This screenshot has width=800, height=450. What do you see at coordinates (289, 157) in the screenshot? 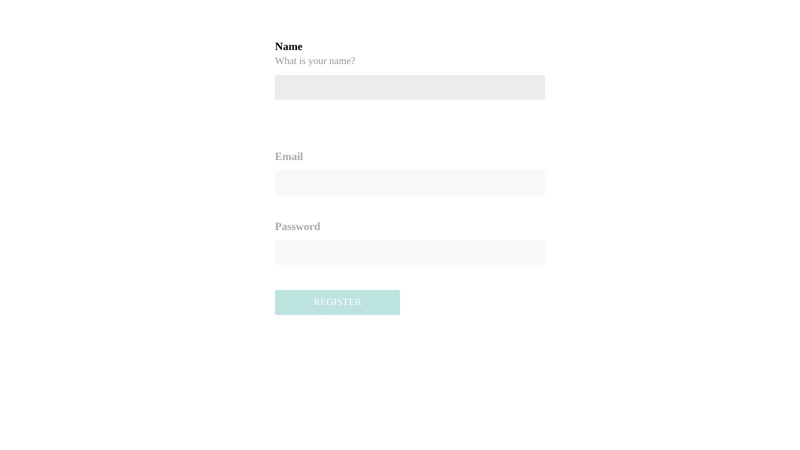
I see `field-label: Email` at bounding box center [289, 157].